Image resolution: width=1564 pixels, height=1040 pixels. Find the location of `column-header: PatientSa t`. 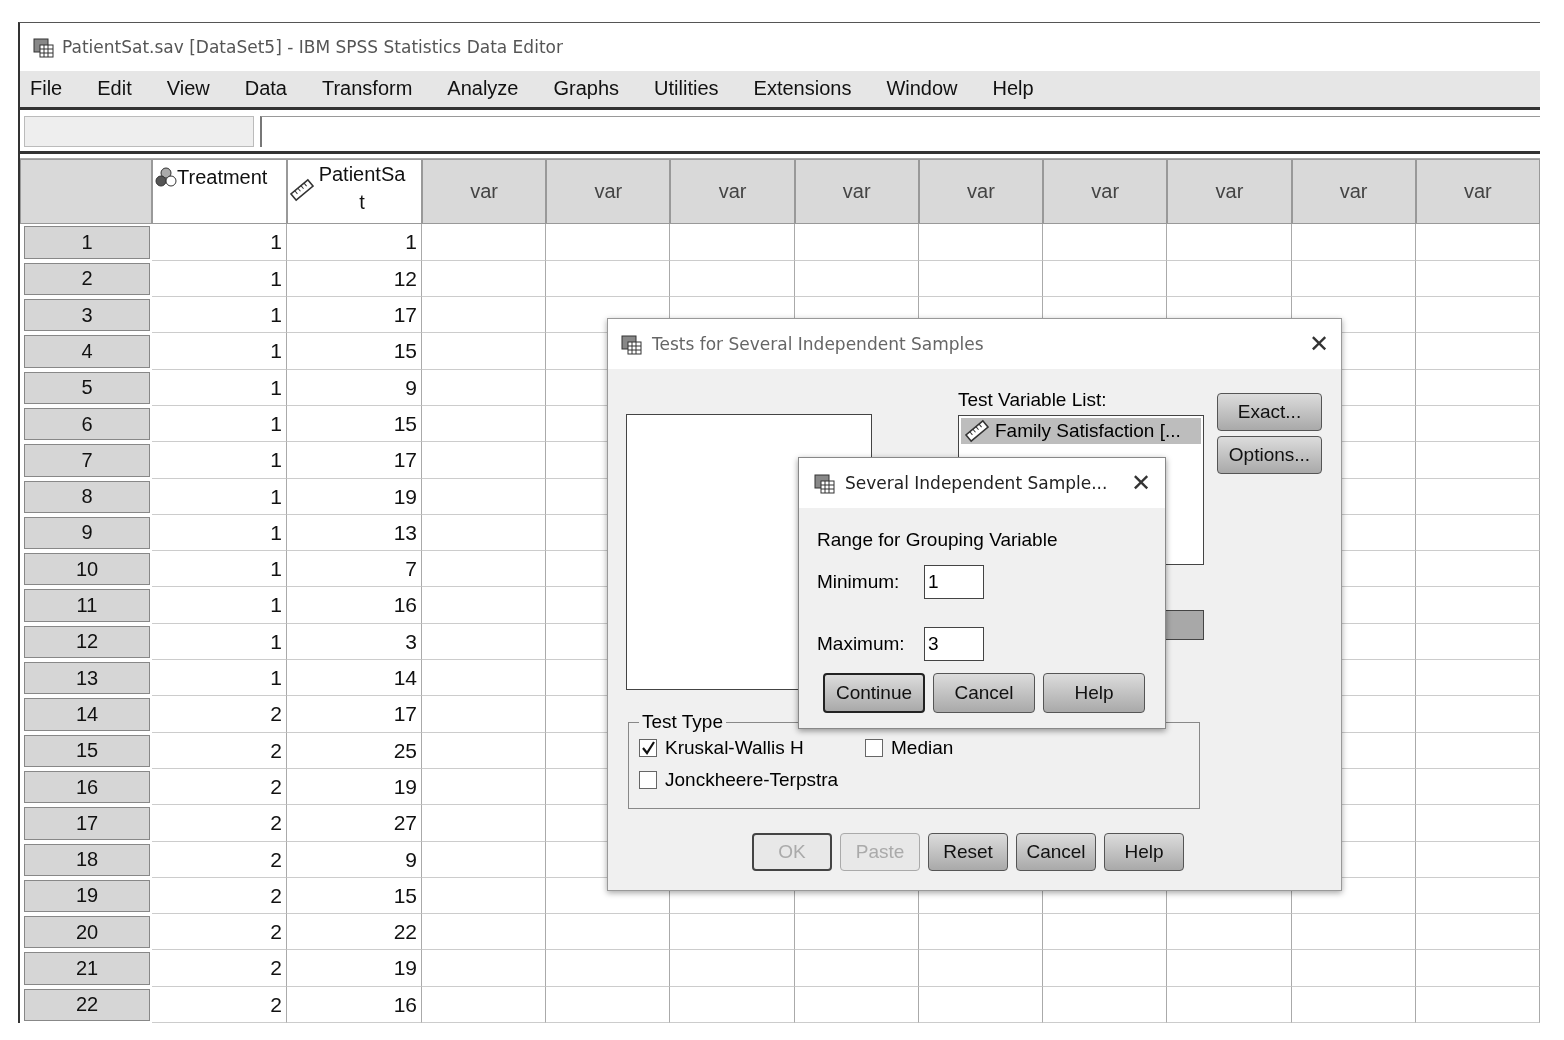

column-header: PatientSa t is located at coordinates (354, 192).